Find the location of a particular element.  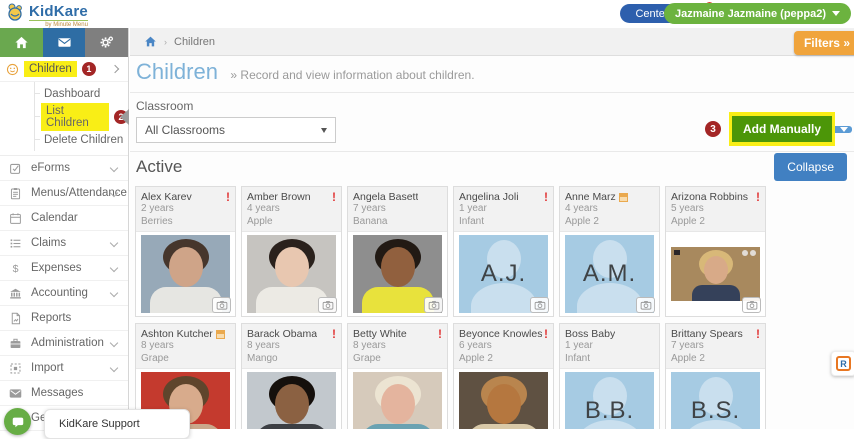

sidebar-subitem-list-children: List Children 2 is located at coordinates (81, 116).